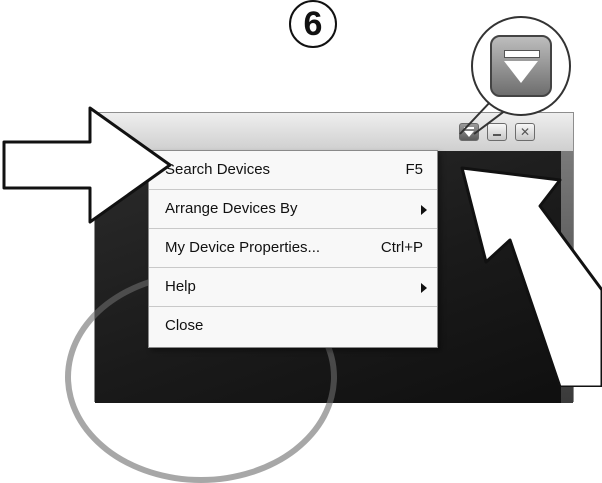 This screenshot has height=483, width=602. What do you see at coordinates (401, 247) in the screenshot?
I see `menu-item-shortcut: Ctrl+P` at bounding box center [401, 247].